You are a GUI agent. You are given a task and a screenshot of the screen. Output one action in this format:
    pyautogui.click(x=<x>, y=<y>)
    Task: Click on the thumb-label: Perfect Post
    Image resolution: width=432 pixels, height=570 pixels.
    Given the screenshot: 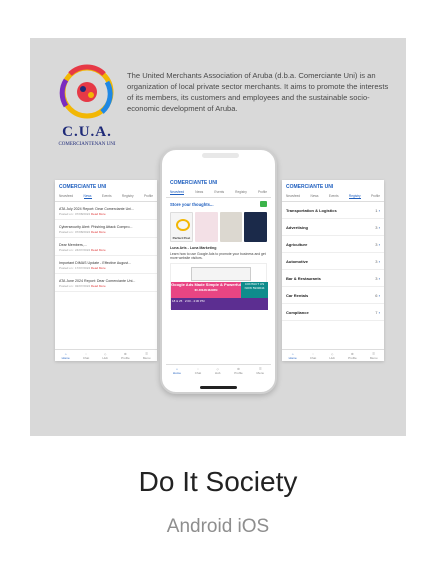 What is the action you would take?
    pyautogui.click(x=181, y=238)
    